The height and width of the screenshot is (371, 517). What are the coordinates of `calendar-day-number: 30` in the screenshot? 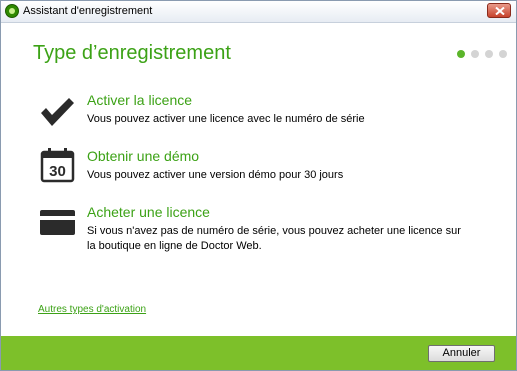 It's located at (57, 171).